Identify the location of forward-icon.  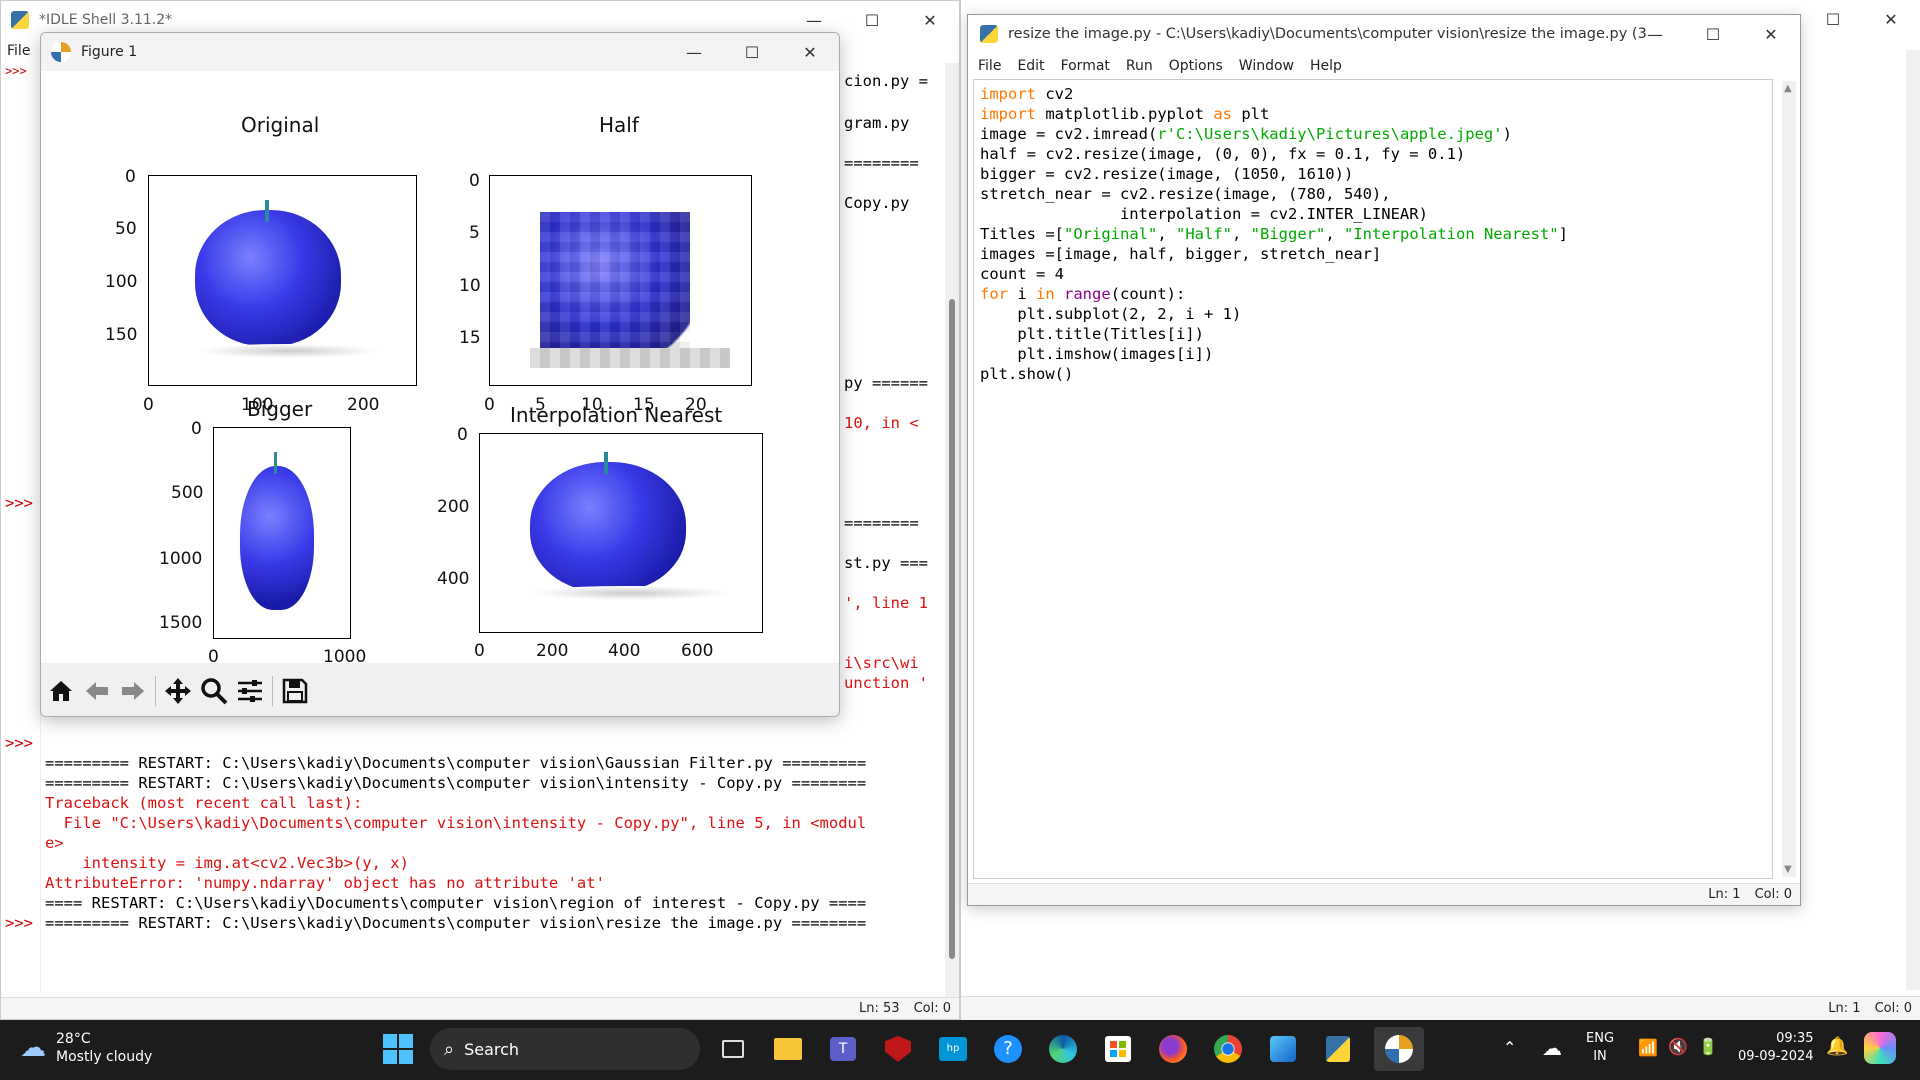
(133, 691).